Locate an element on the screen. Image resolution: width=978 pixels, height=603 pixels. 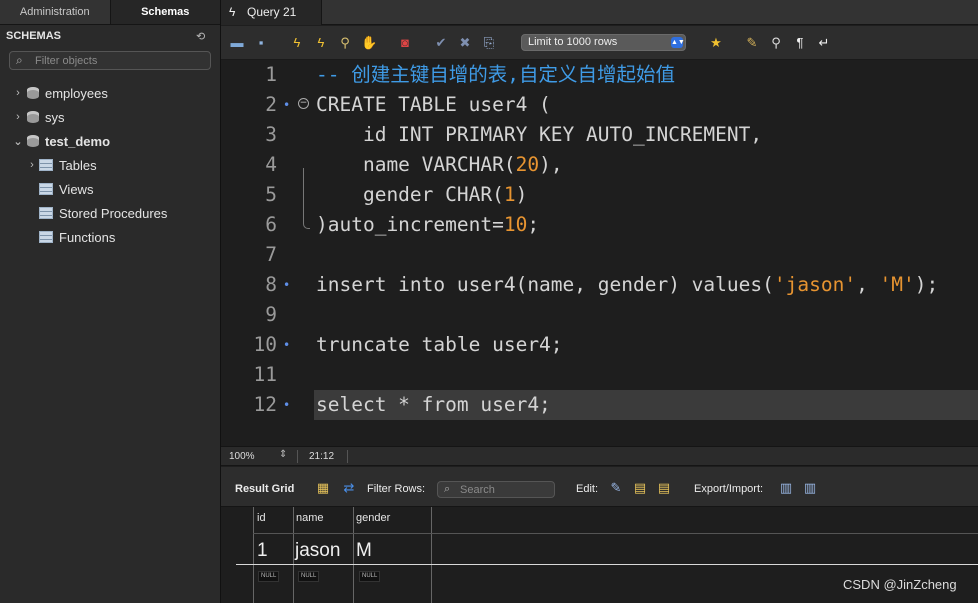
zoom-stepper-icon: ⇕ is located at coordinates (283, 454).